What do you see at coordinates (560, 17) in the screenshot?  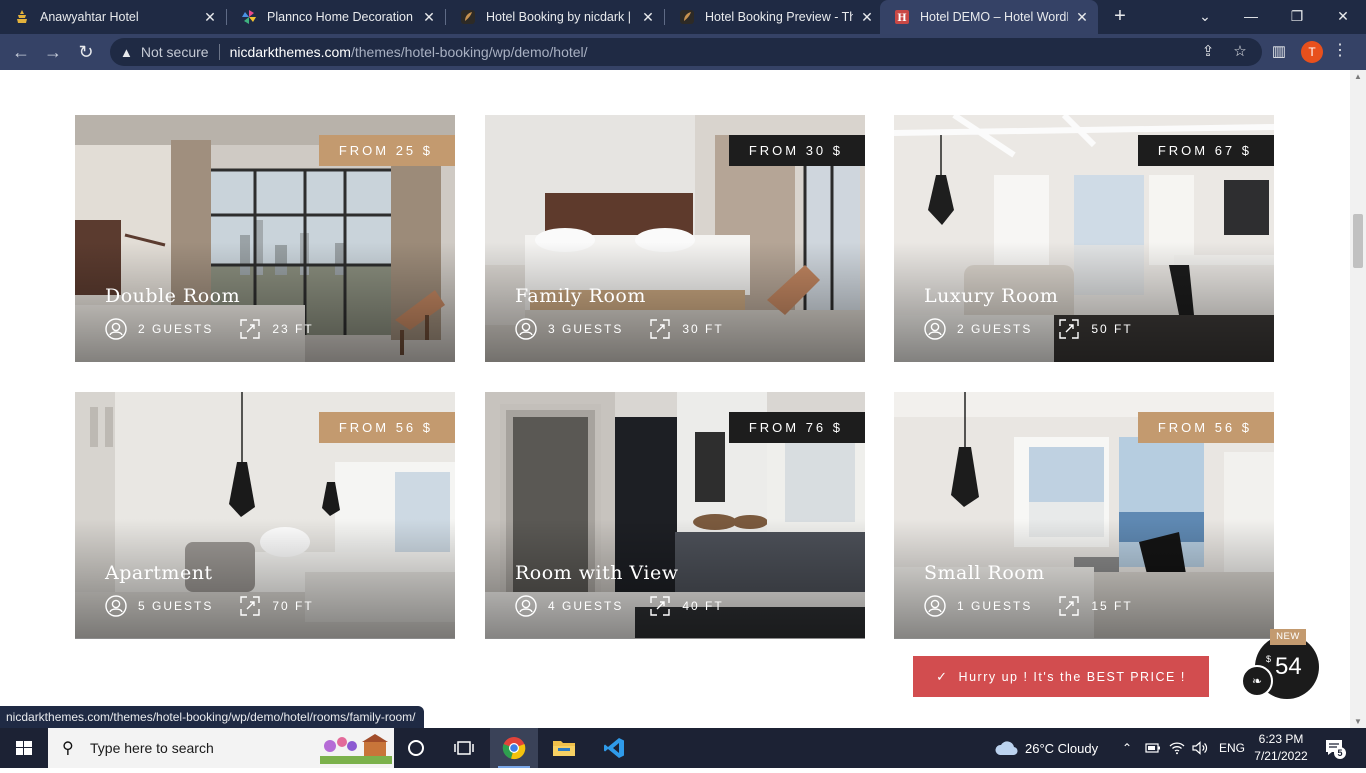 I see `tab-title: Hotel Booking by nicdark | Th` at bounding box center [560, 17].